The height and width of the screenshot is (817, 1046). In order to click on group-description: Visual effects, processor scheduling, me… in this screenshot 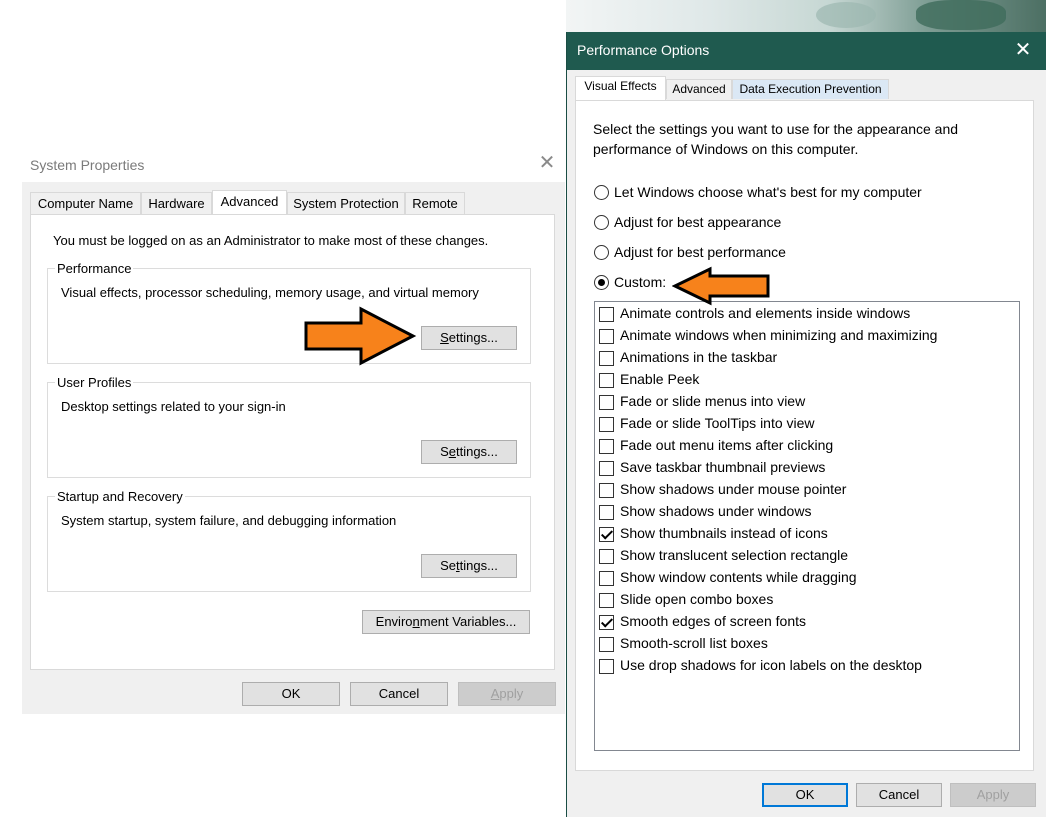, I will do `click(270, 292)`.